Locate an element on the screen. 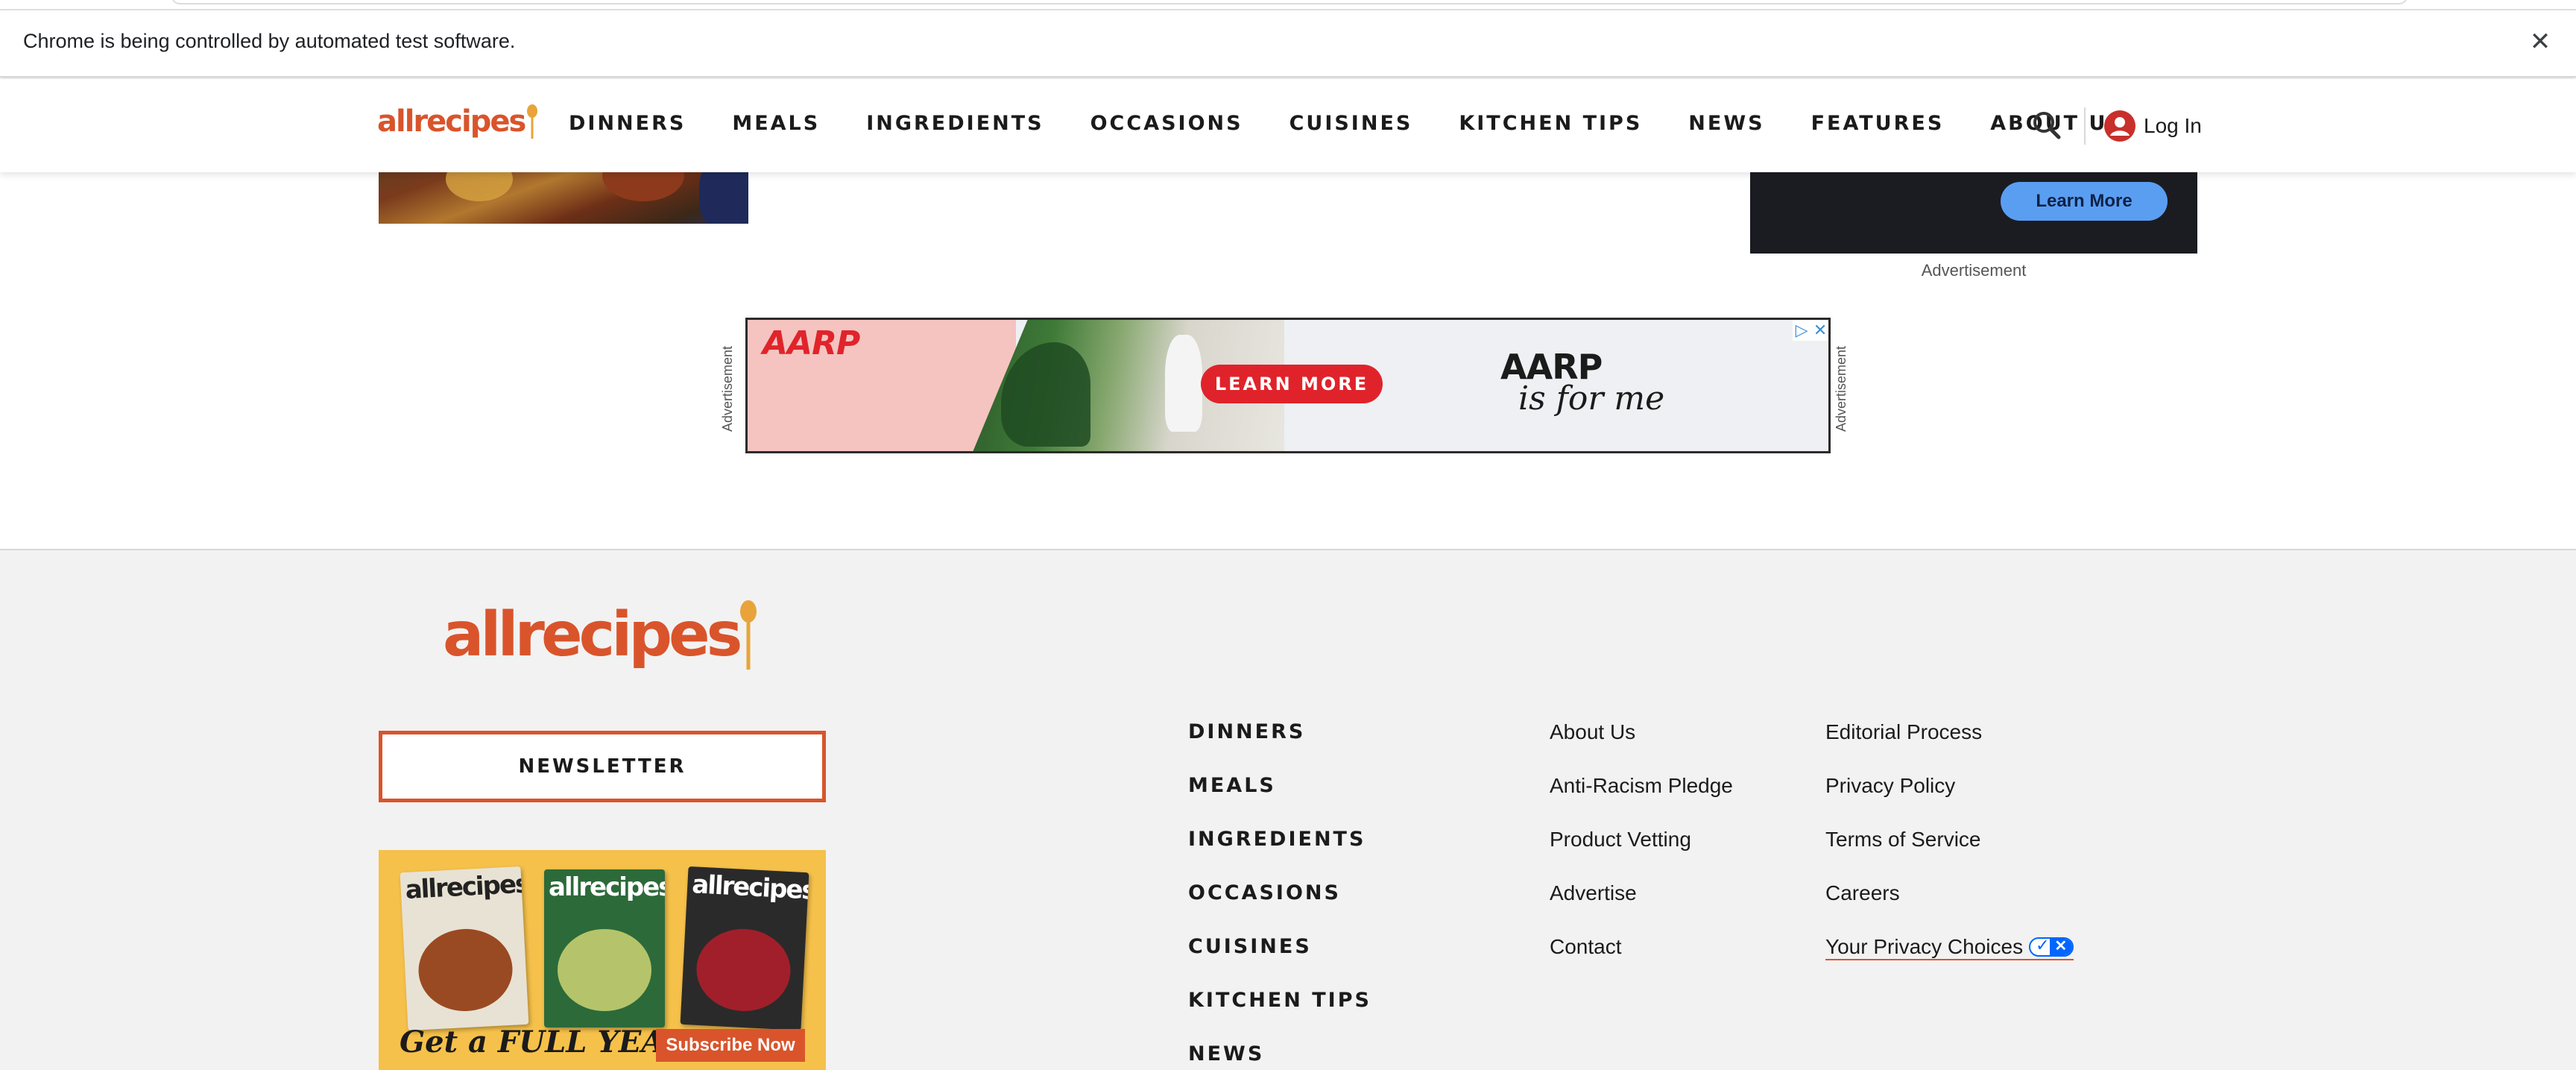  ad-learn-more-button: Learn More is located at coordinates (2084, 201).